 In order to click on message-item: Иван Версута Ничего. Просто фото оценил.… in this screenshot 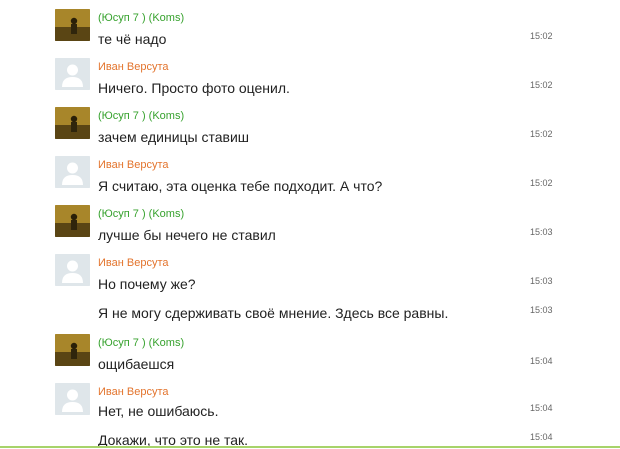, I will do `click(307, 81)`.